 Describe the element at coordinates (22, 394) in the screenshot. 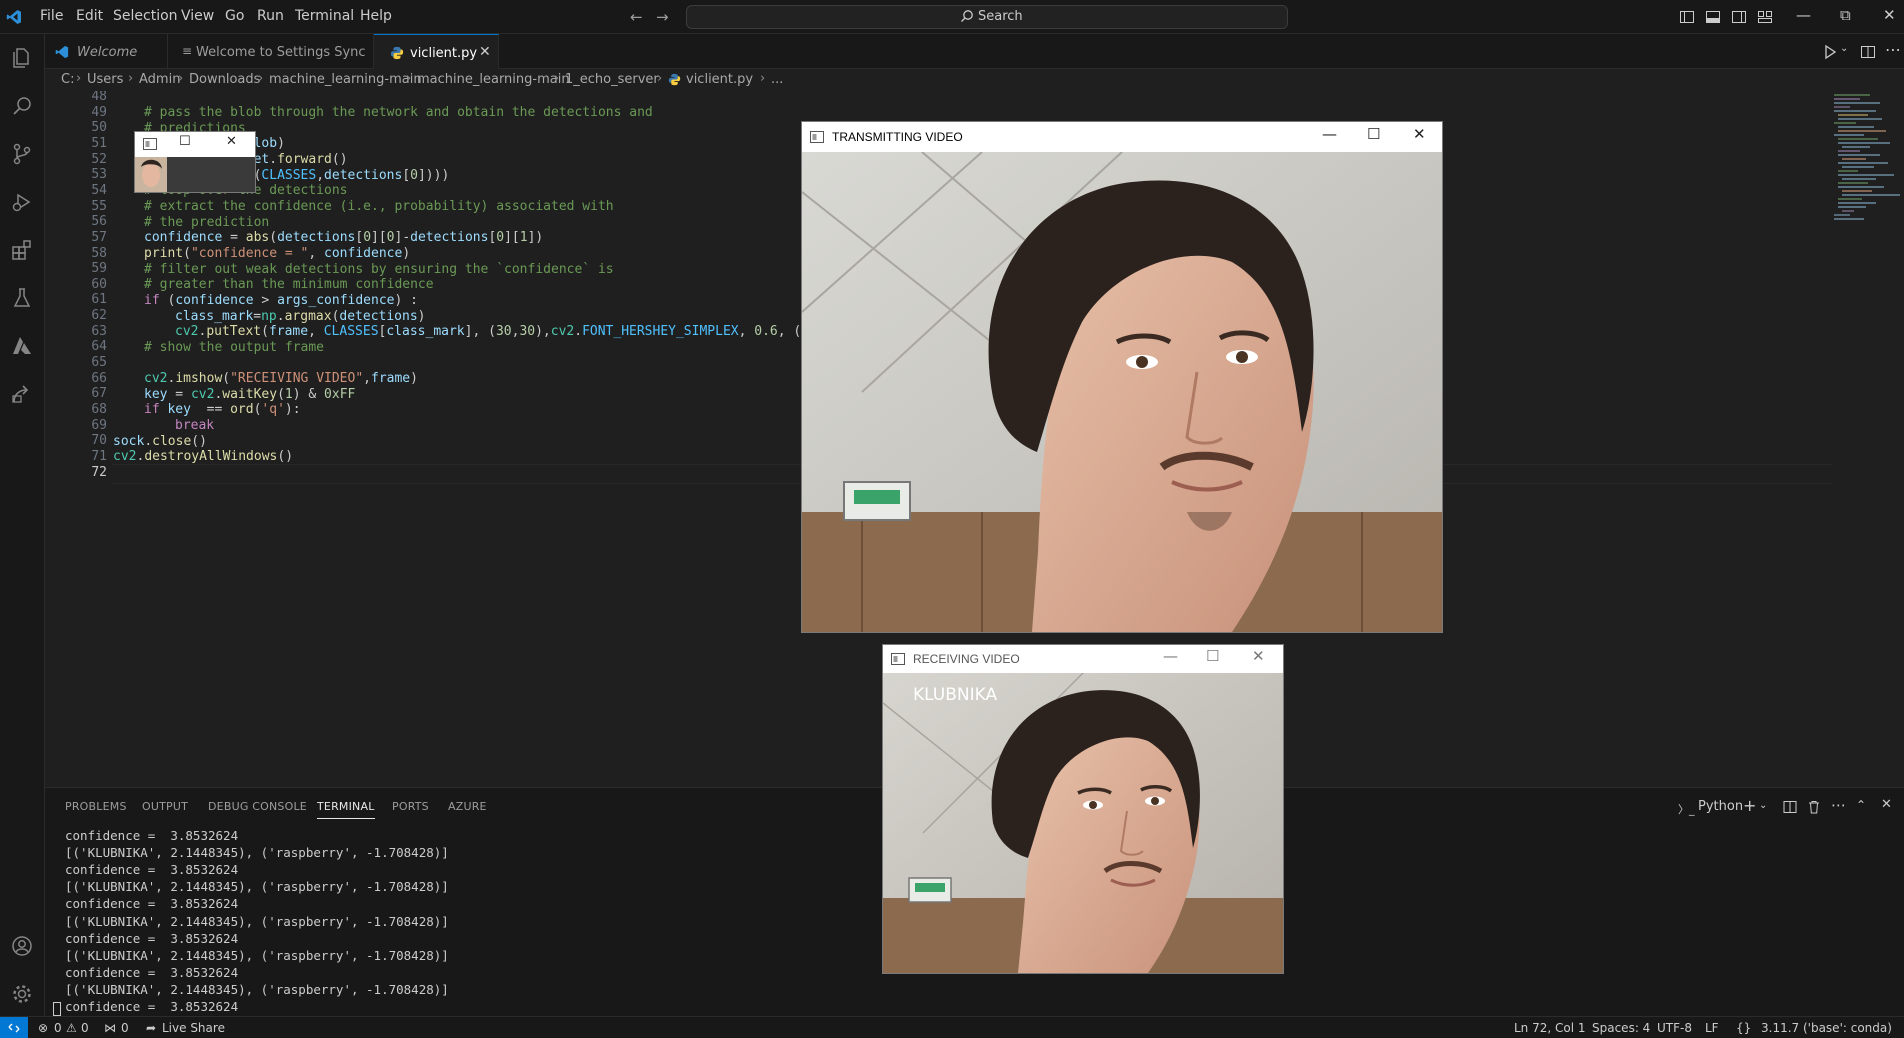

I see `remote-explorer-icon` at that location.